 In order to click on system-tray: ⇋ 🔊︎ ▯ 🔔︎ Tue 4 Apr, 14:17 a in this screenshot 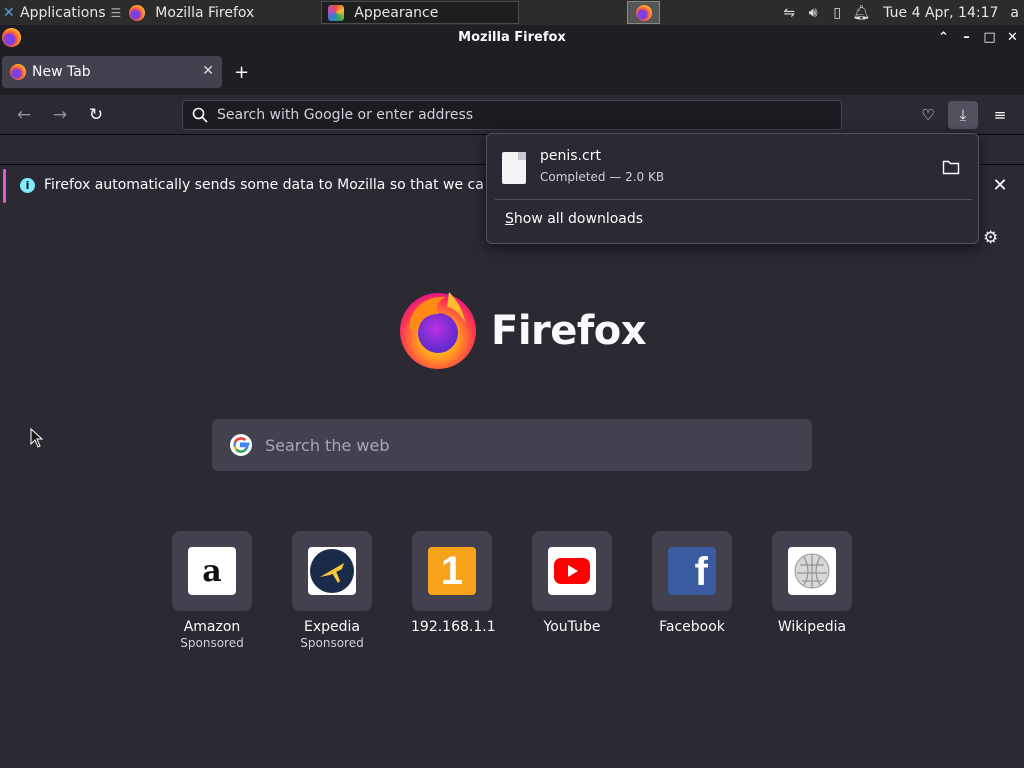, I will do `click(900, 12)`.